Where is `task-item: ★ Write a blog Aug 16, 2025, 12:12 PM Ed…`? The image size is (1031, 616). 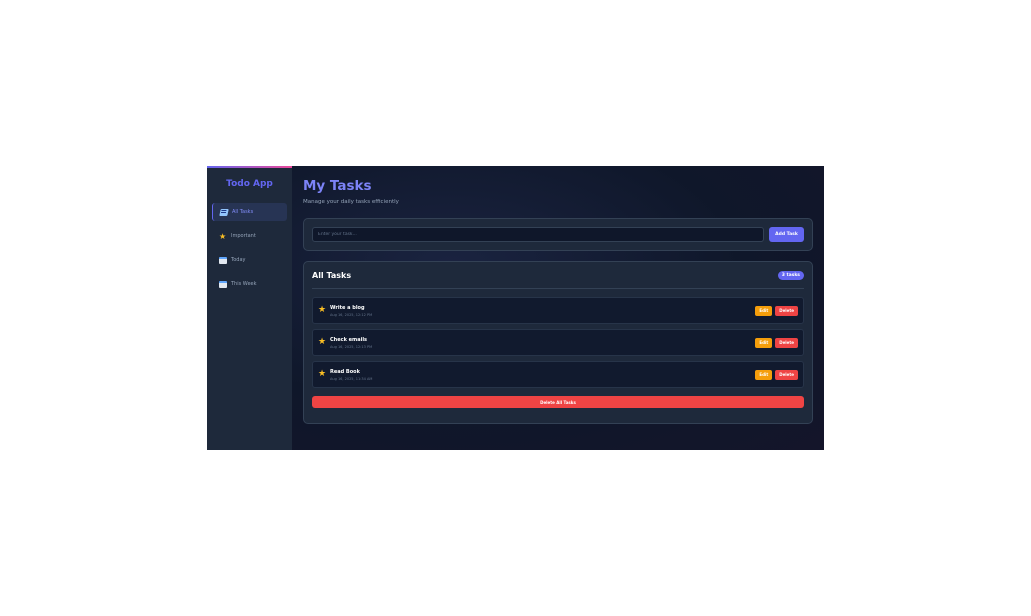
task-item: ★ Write a blog Aug 16, 2025, 12:12 PM Ed… is located at coordinates (558, 310).